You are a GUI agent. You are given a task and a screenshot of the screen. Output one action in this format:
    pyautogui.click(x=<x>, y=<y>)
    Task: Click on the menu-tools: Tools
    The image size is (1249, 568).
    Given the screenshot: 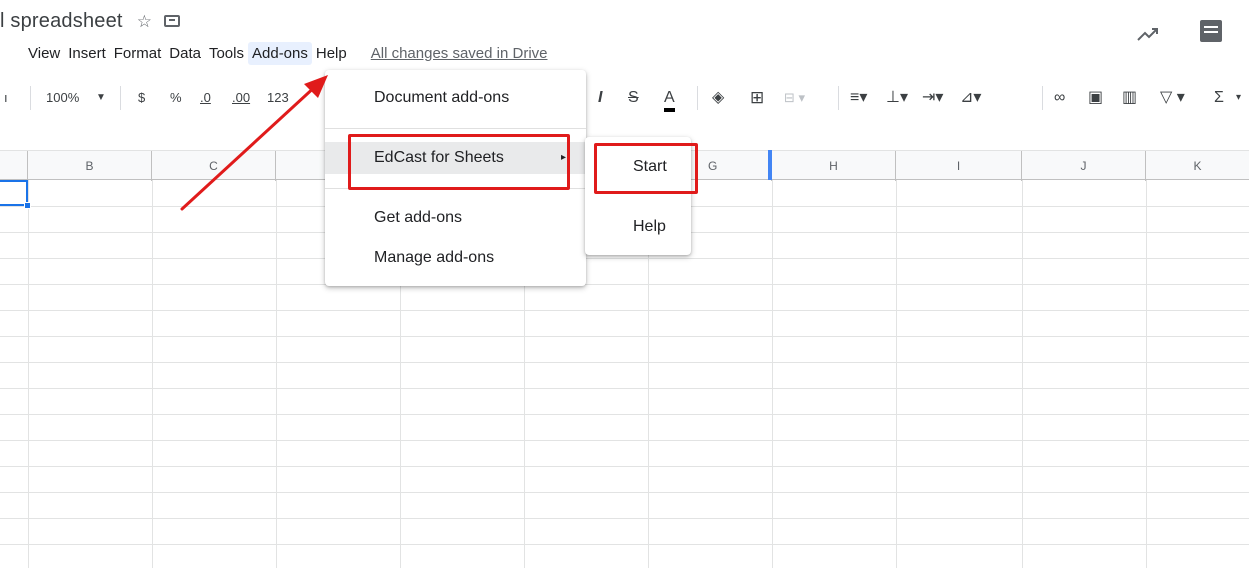 What is the action you would take?
    pyautogui.click(x=226, y=53)
    